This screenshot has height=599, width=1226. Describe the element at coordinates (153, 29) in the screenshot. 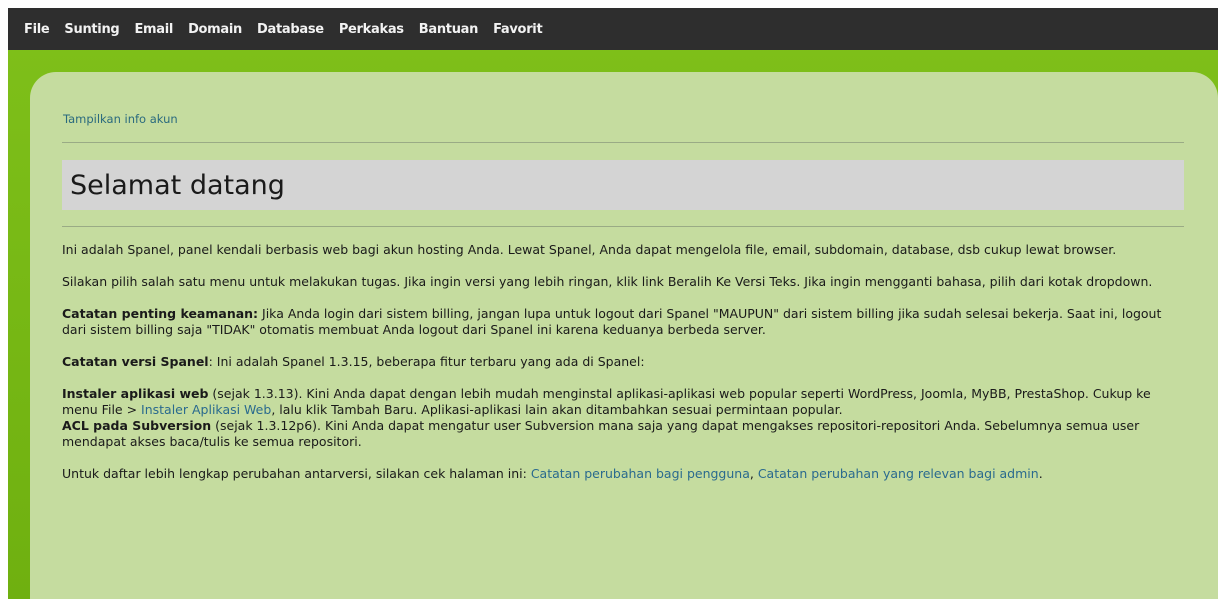

I see `menu-email: Email` at that location.